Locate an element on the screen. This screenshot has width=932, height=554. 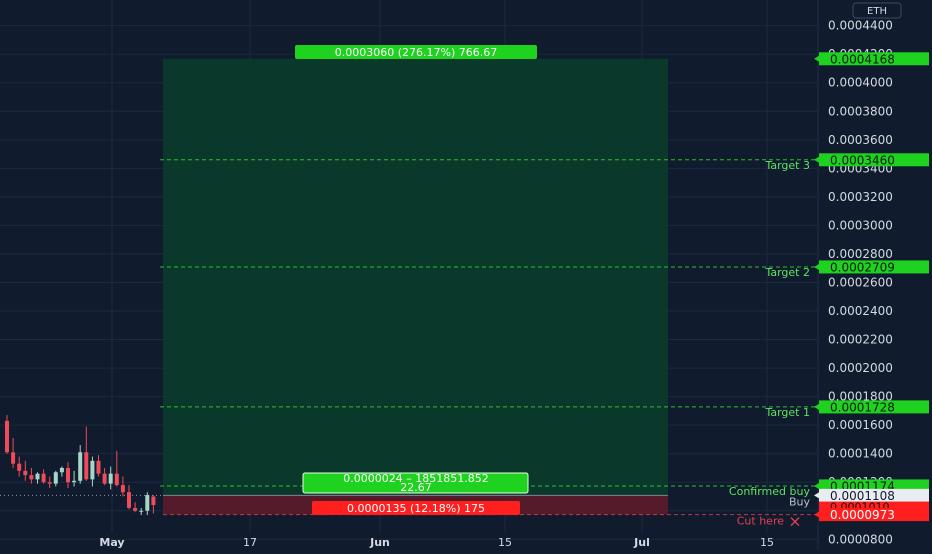
y-tick-label: 0.0000800 is located at coordinates (860, 539).